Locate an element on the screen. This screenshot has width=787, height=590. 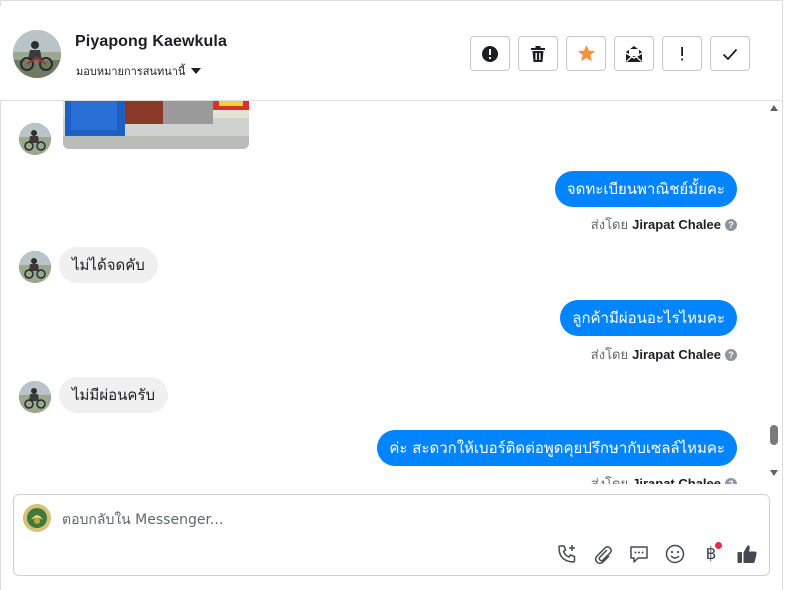
reply-composer: ฿ is located at coordinates (391, 535).